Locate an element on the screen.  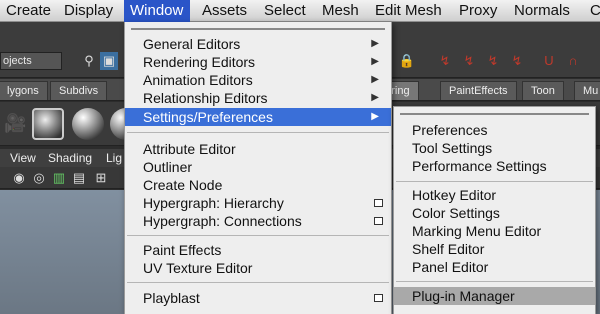
menu-item-attribute-editor: Attribute Editor is located at coordinates (258, 149).